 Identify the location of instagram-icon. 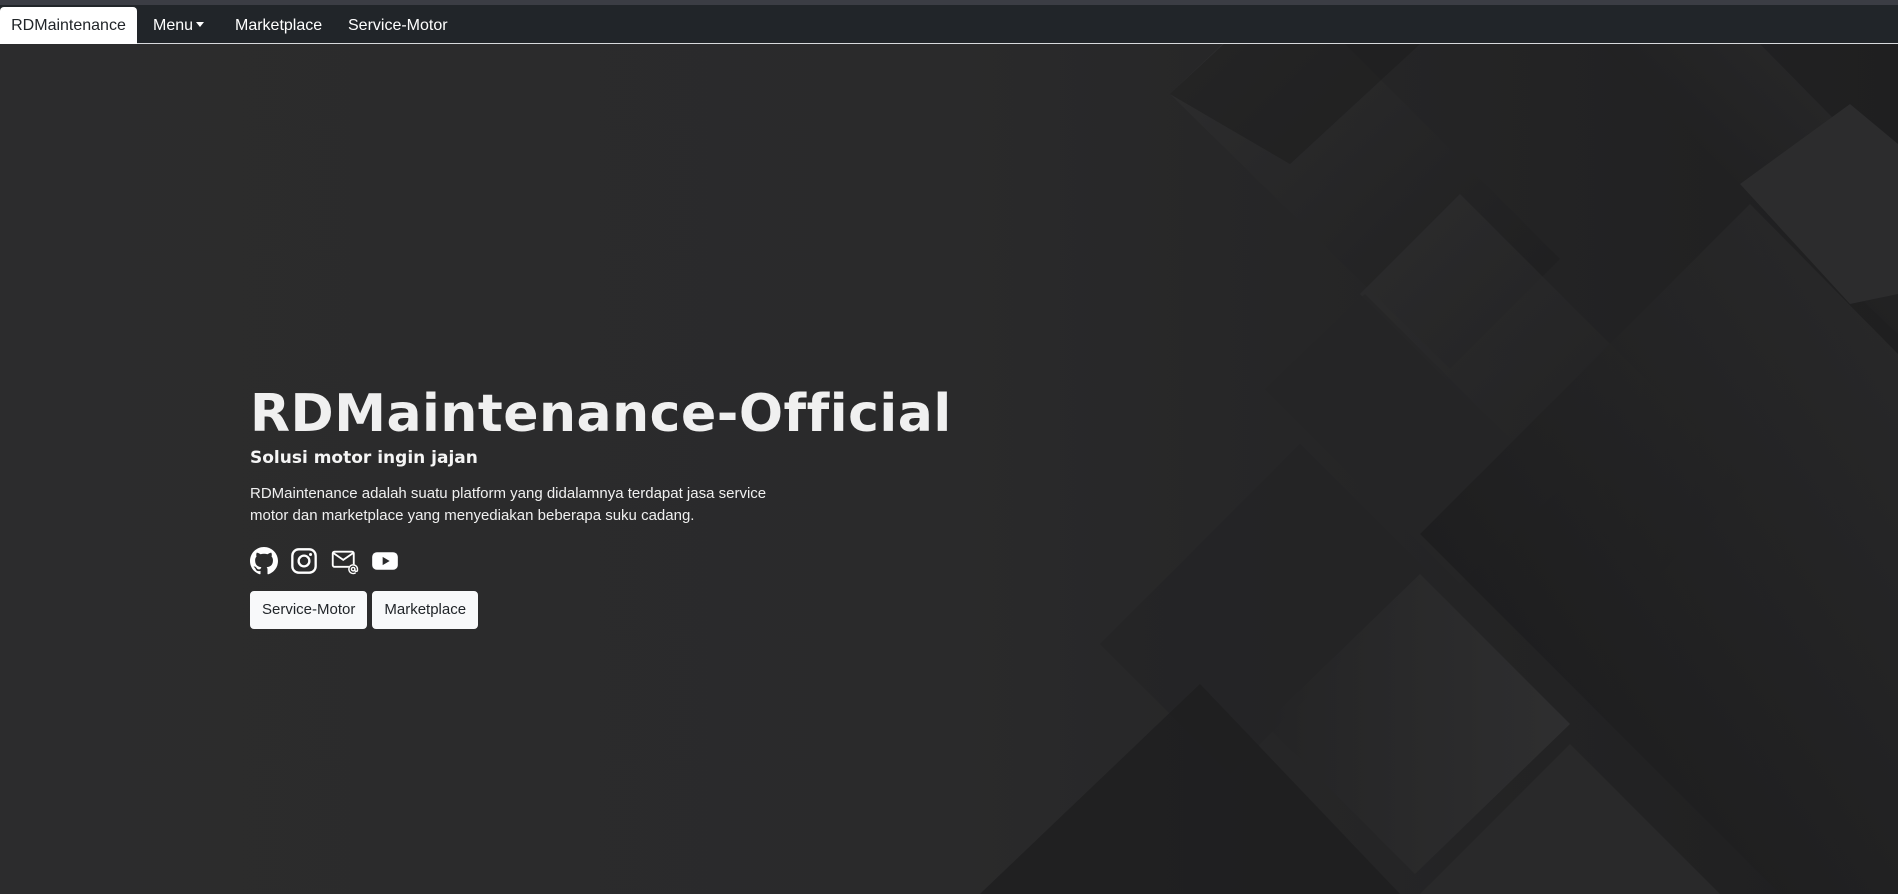
(304, 561).